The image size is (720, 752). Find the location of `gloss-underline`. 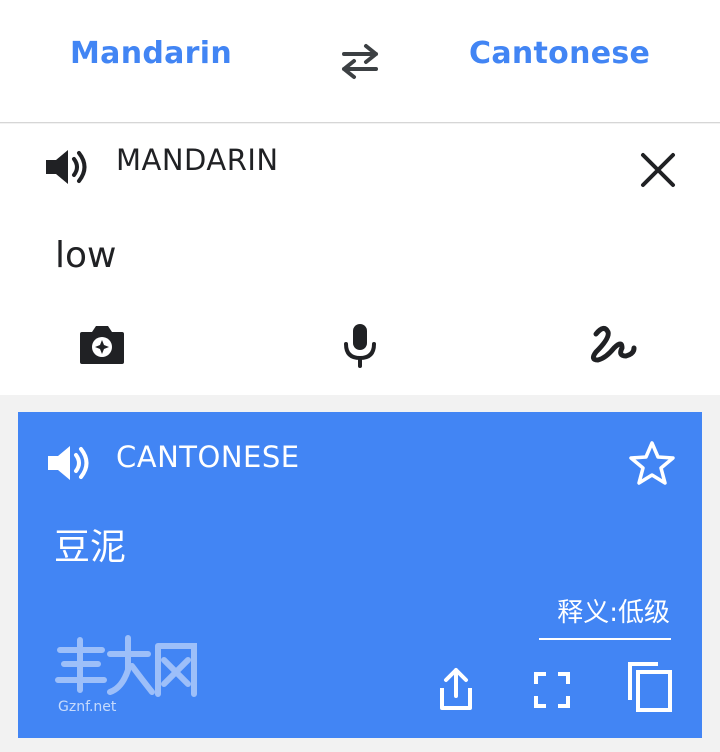

gloss-underline is located at coordinates (605, 639).